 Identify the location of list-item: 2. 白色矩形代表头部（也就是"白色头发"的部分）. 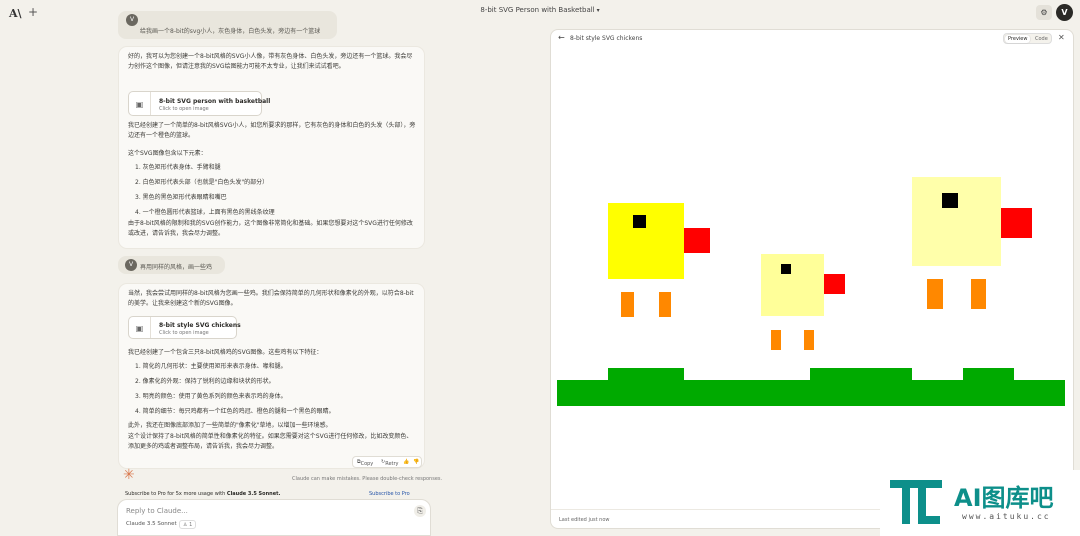
(202, 182).